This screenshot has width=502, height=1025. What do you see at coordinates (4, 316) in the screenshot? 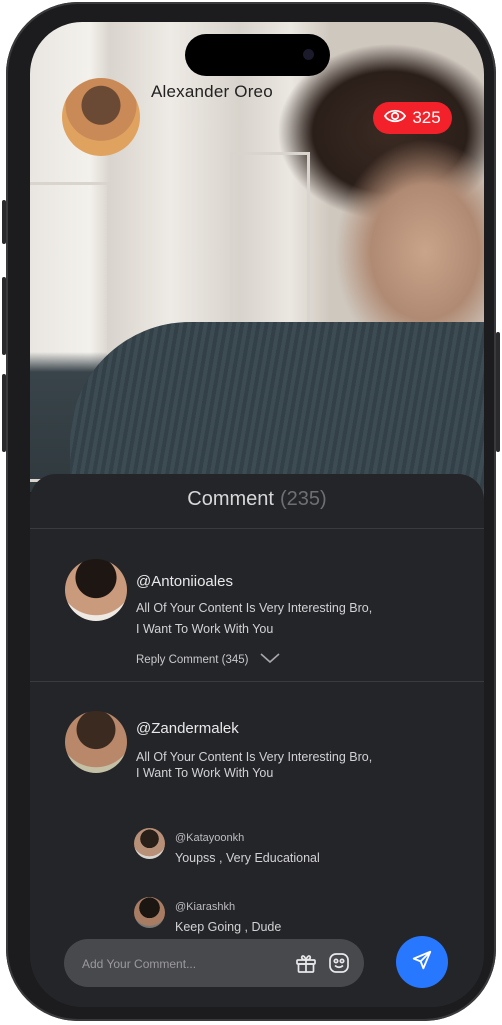
I see `volume-up-button` at bounding box center [4, 316].